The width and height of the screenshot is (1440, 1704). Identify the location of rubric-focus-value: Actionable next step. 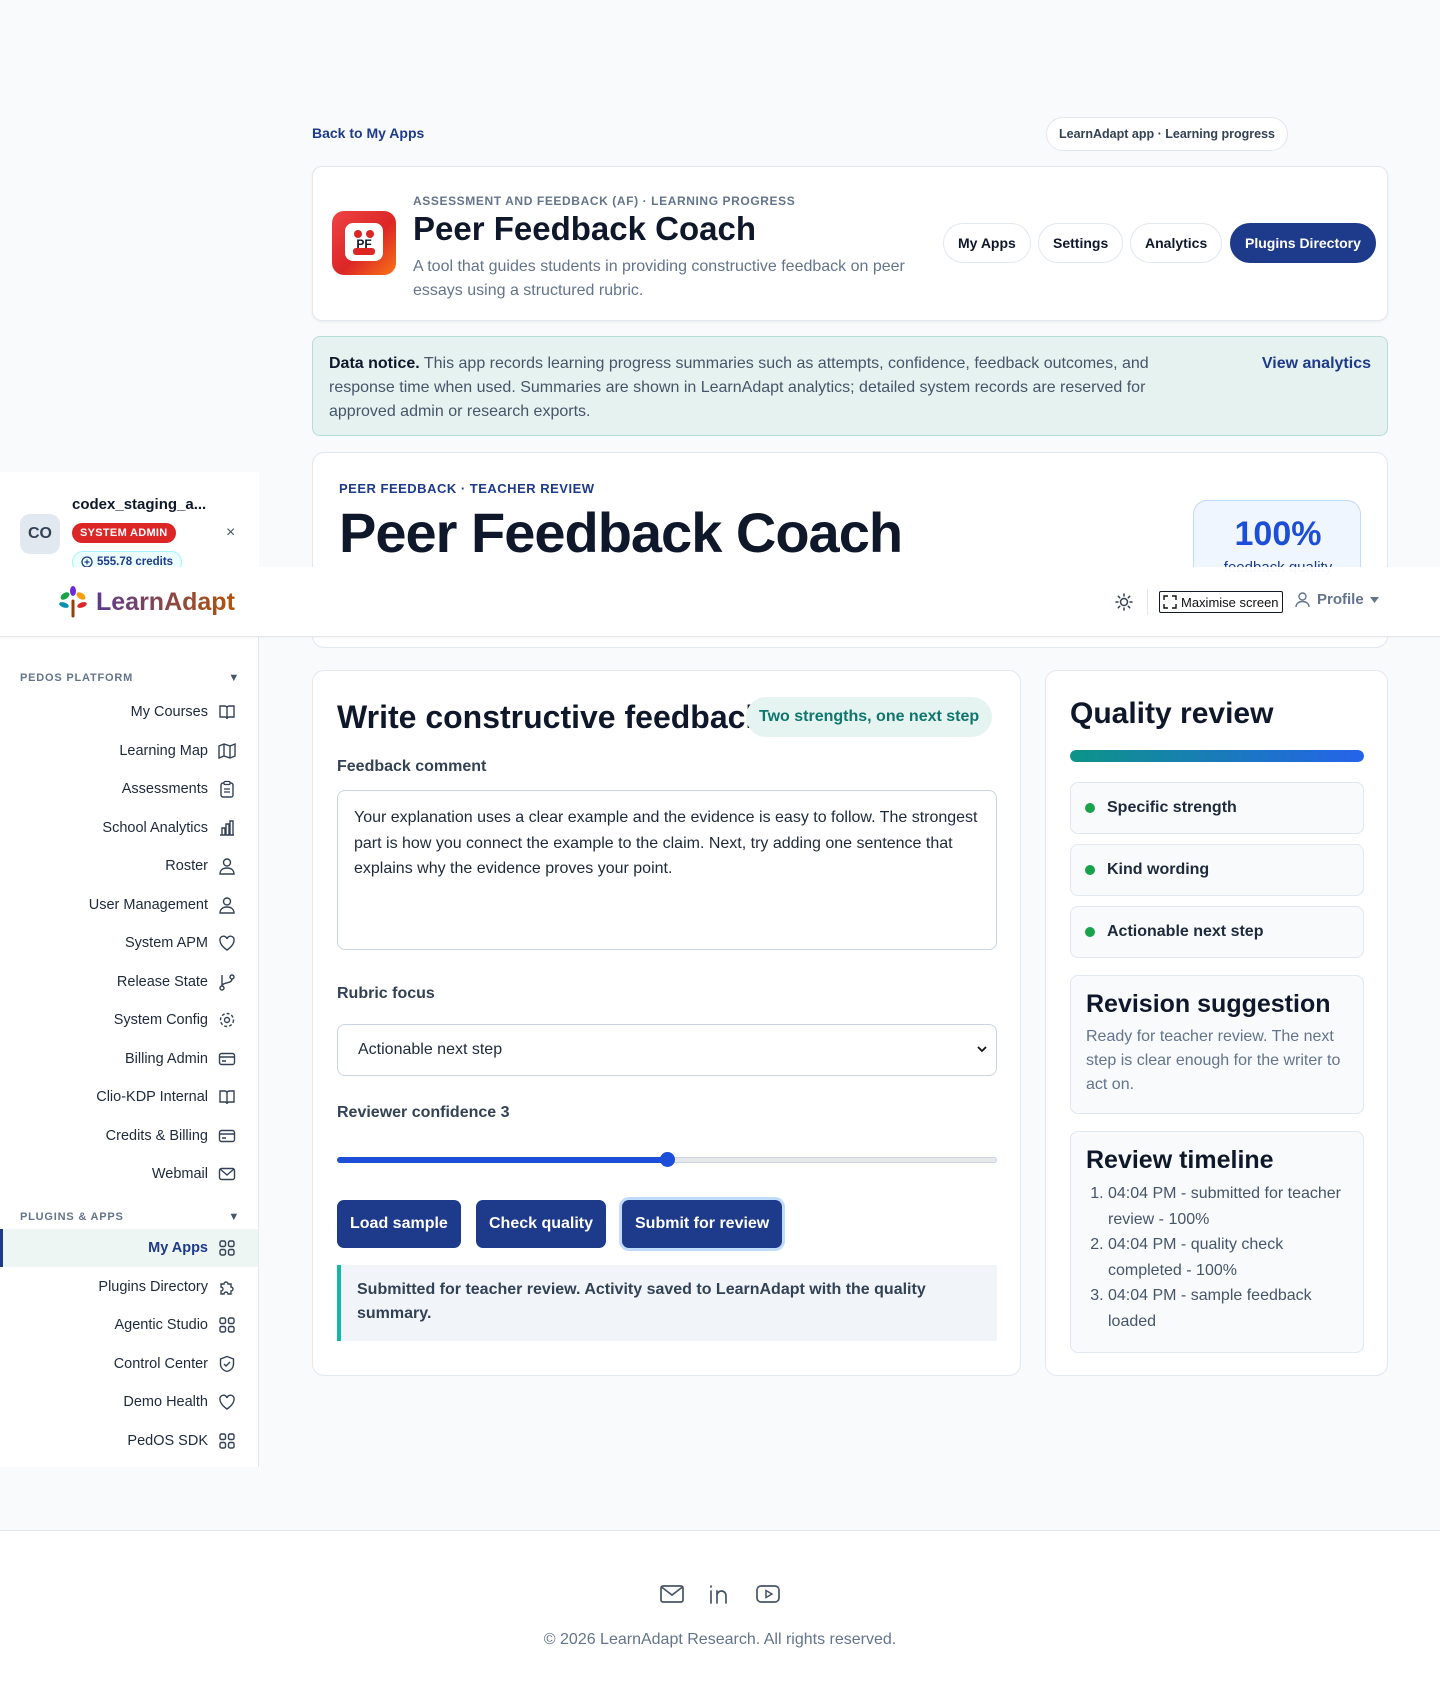
(430, 1049).